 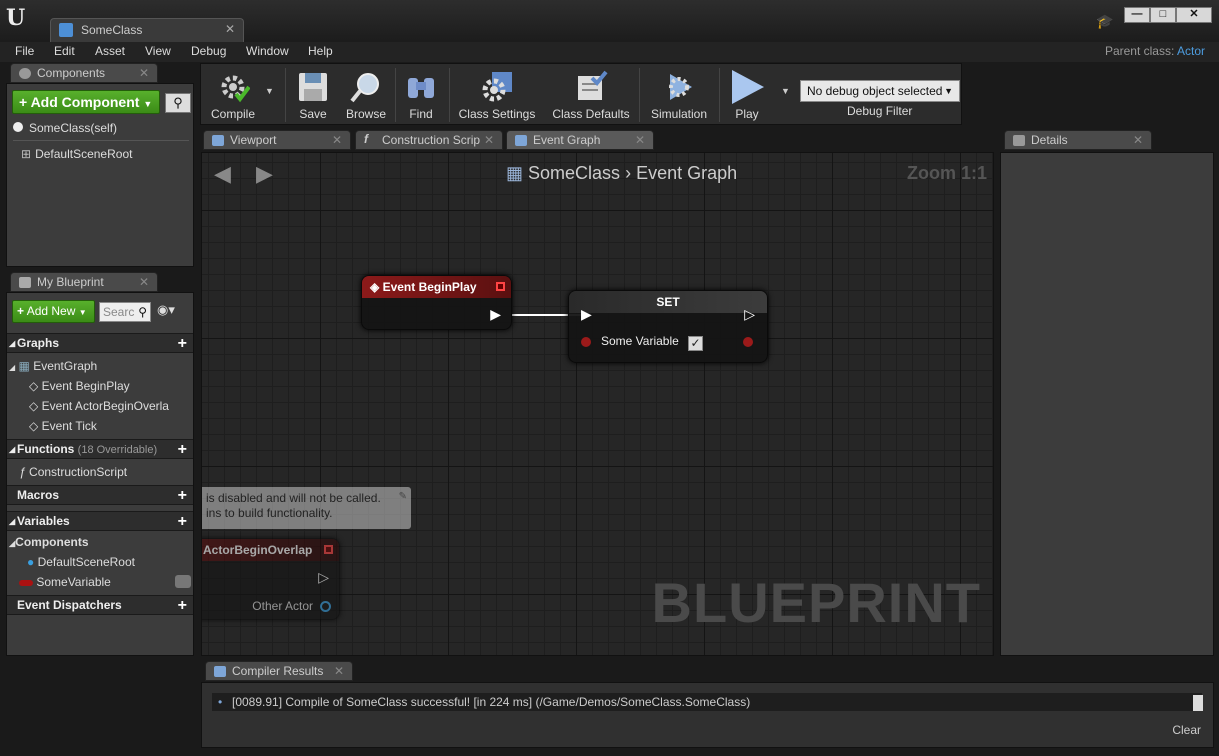 What do you see at coordinates (208, 51) in the screenshot?
I see `menu-debug: Debug` at bounding box center [208, 51].